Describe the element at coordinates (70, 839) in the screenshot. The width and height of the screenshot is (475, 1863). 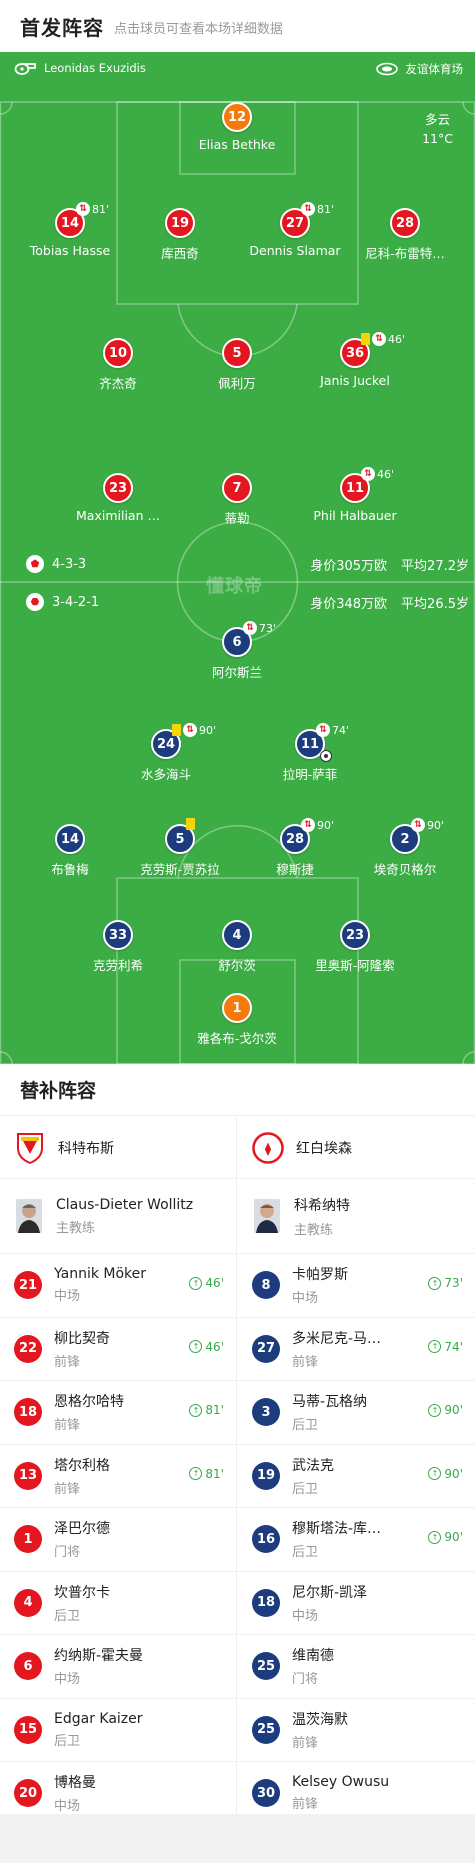
I see `player-number: 14` at that location.